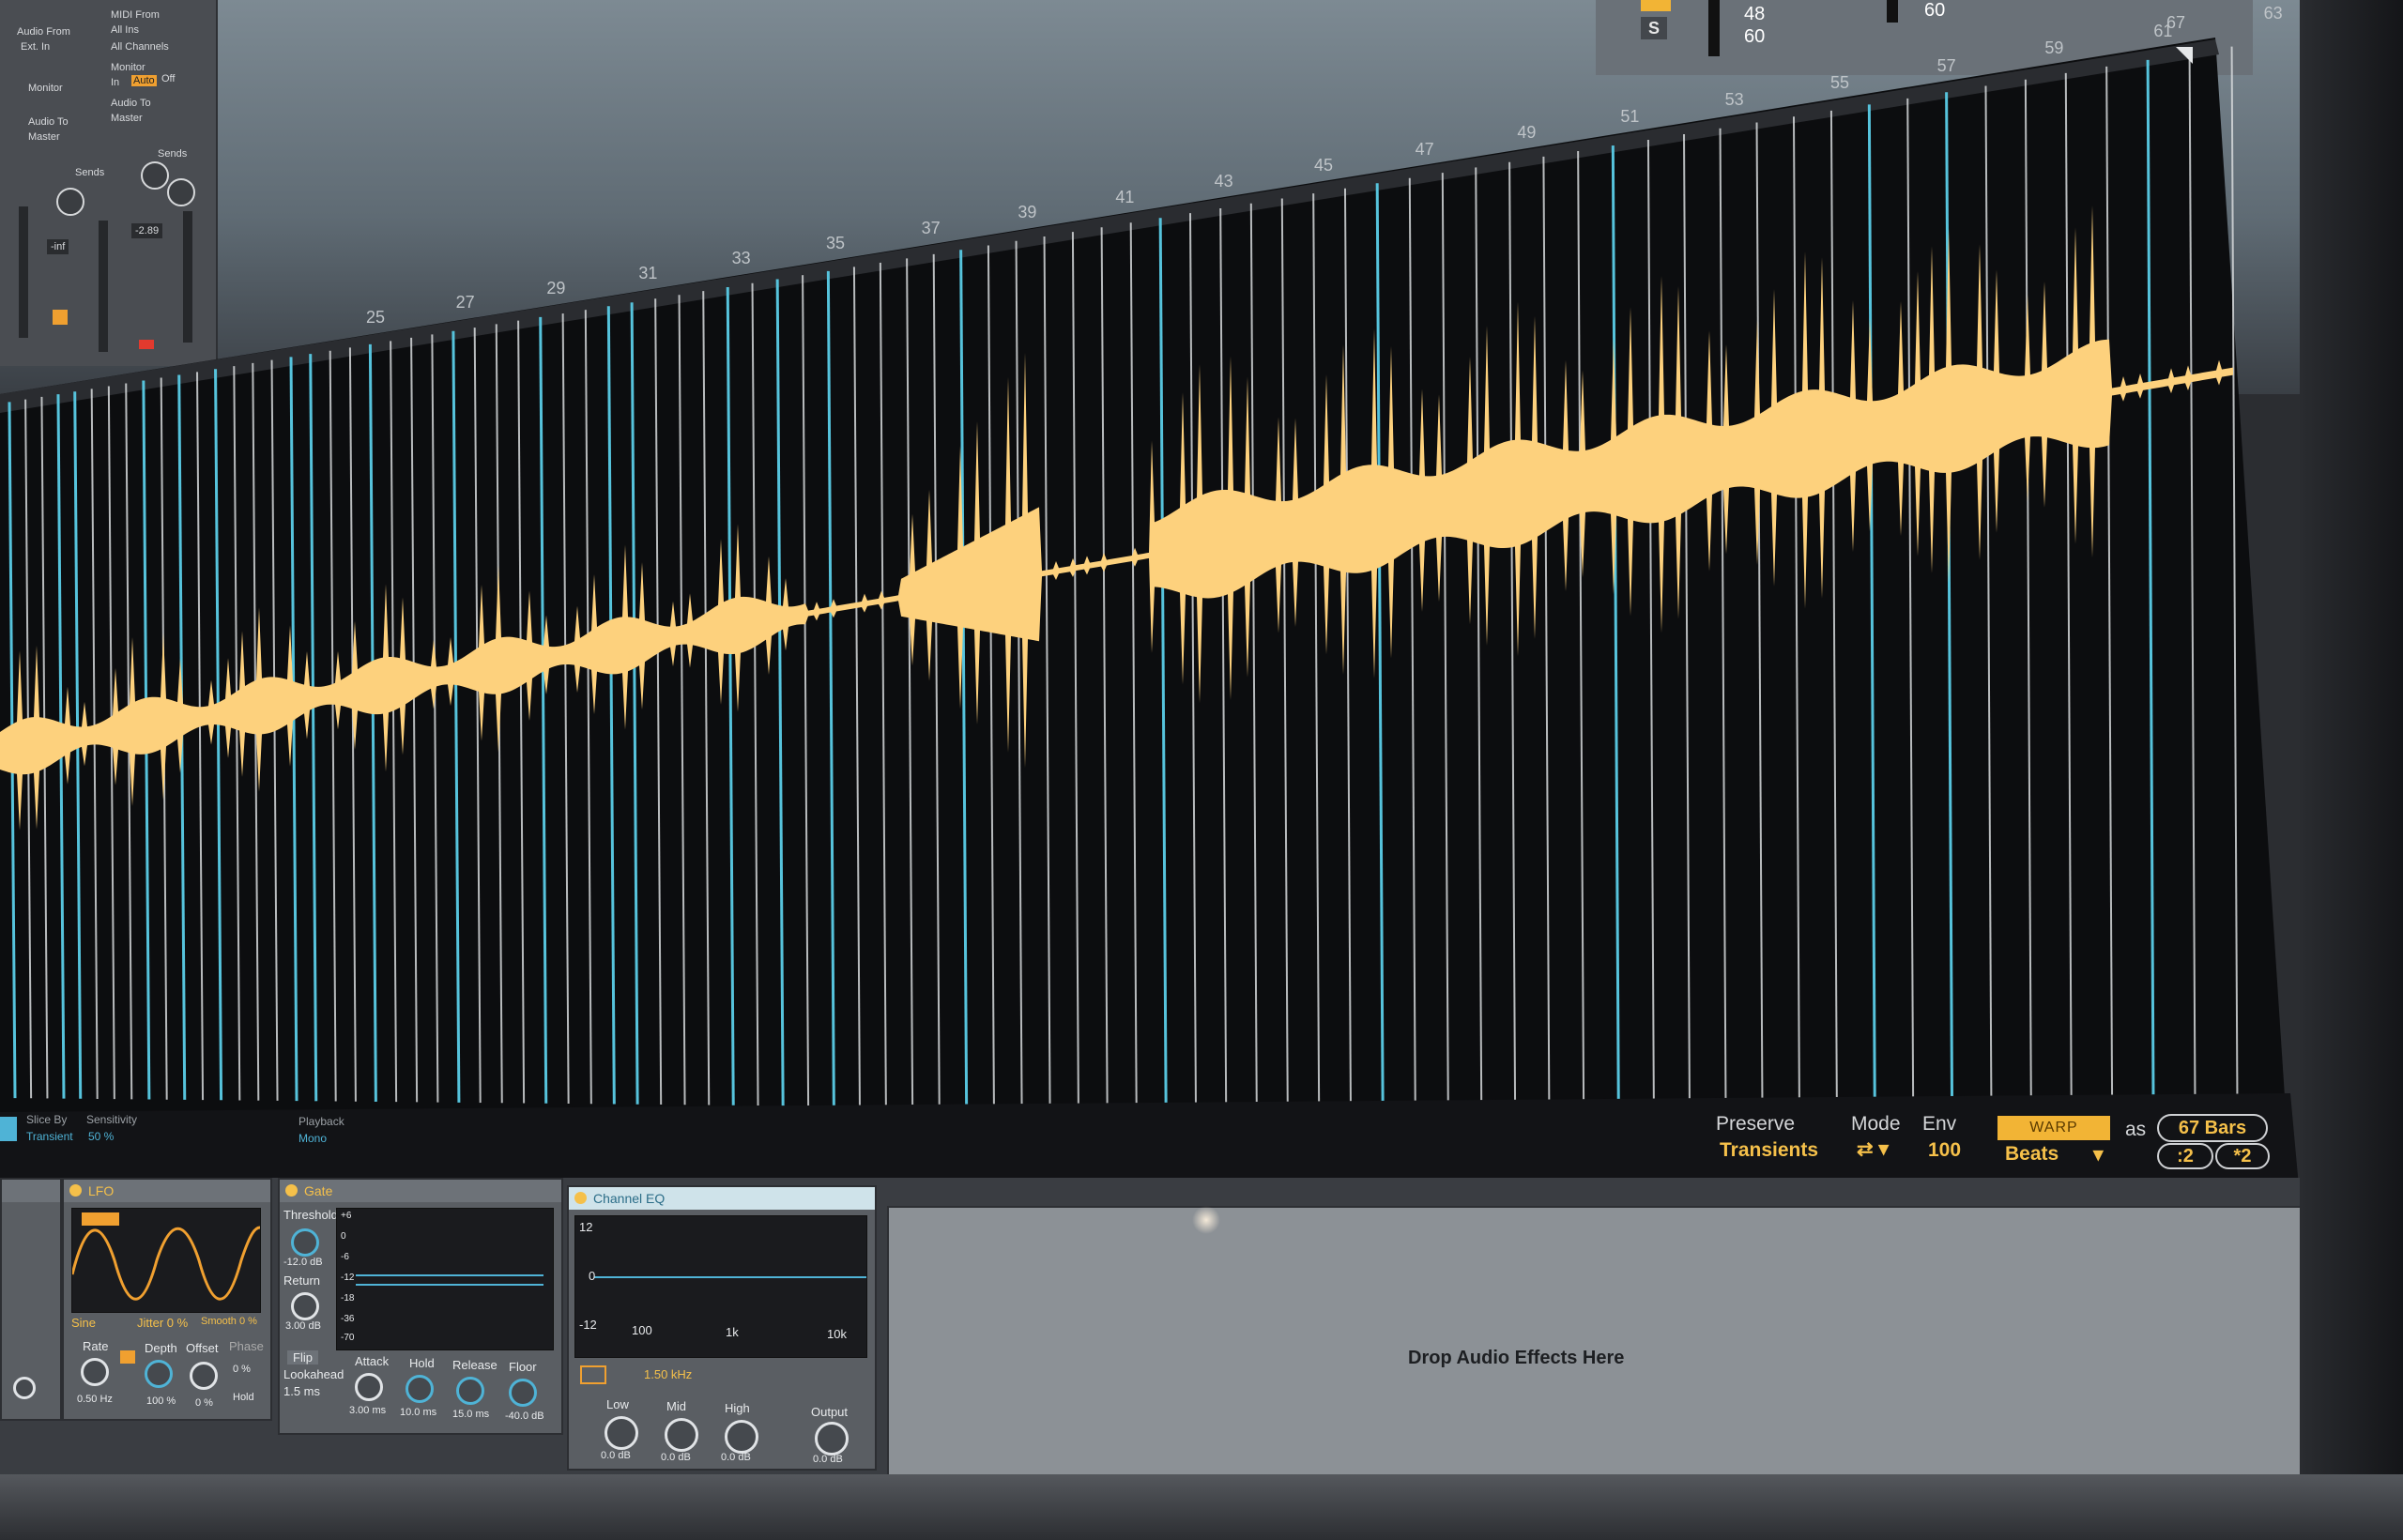 This screenshot has height=1540, width=2403. I want to click on lfo-range-button, so click(101, 1219).